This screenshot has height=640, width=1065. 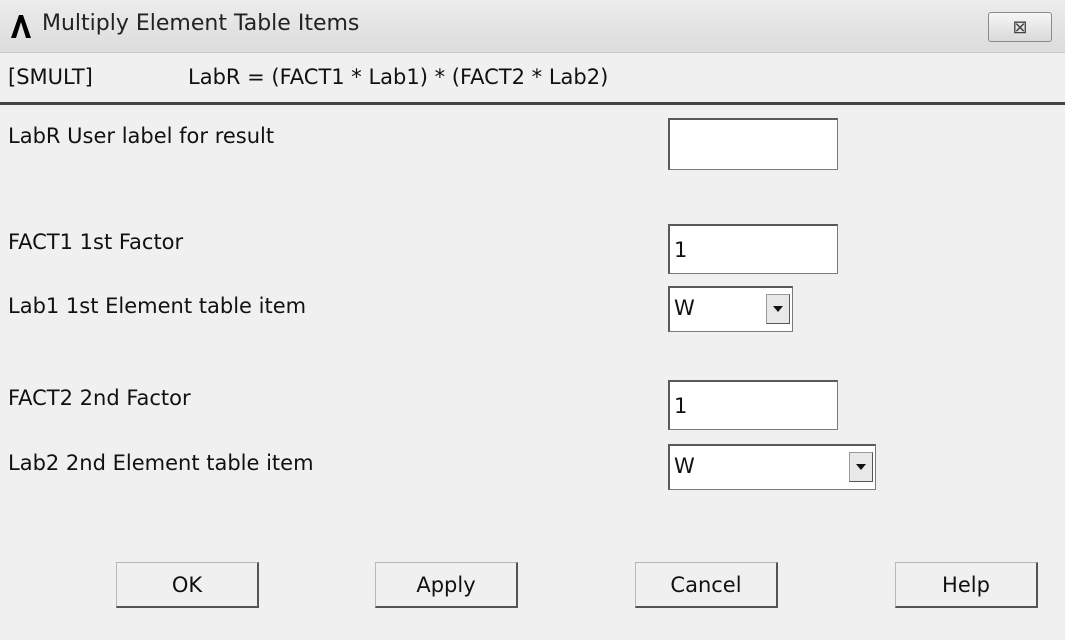 What do you see at coordinates (187, 585) in the screenshot?
I see `ok-button: OK` at bounding box center [187, 585].